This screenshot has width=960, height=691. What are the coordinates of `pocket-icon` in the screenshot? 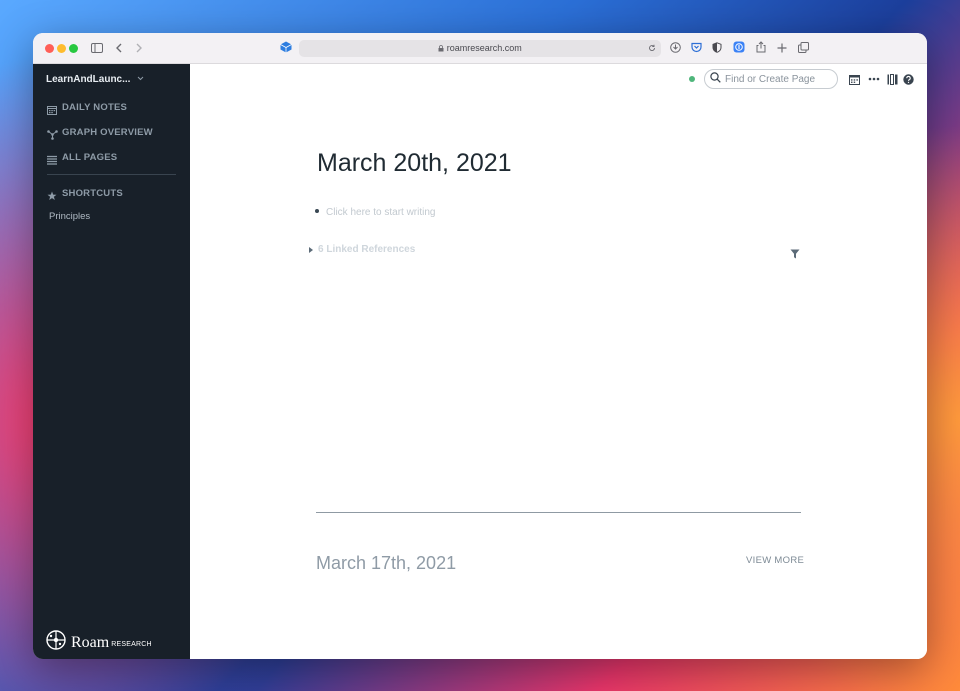 It's located at (696, 49).